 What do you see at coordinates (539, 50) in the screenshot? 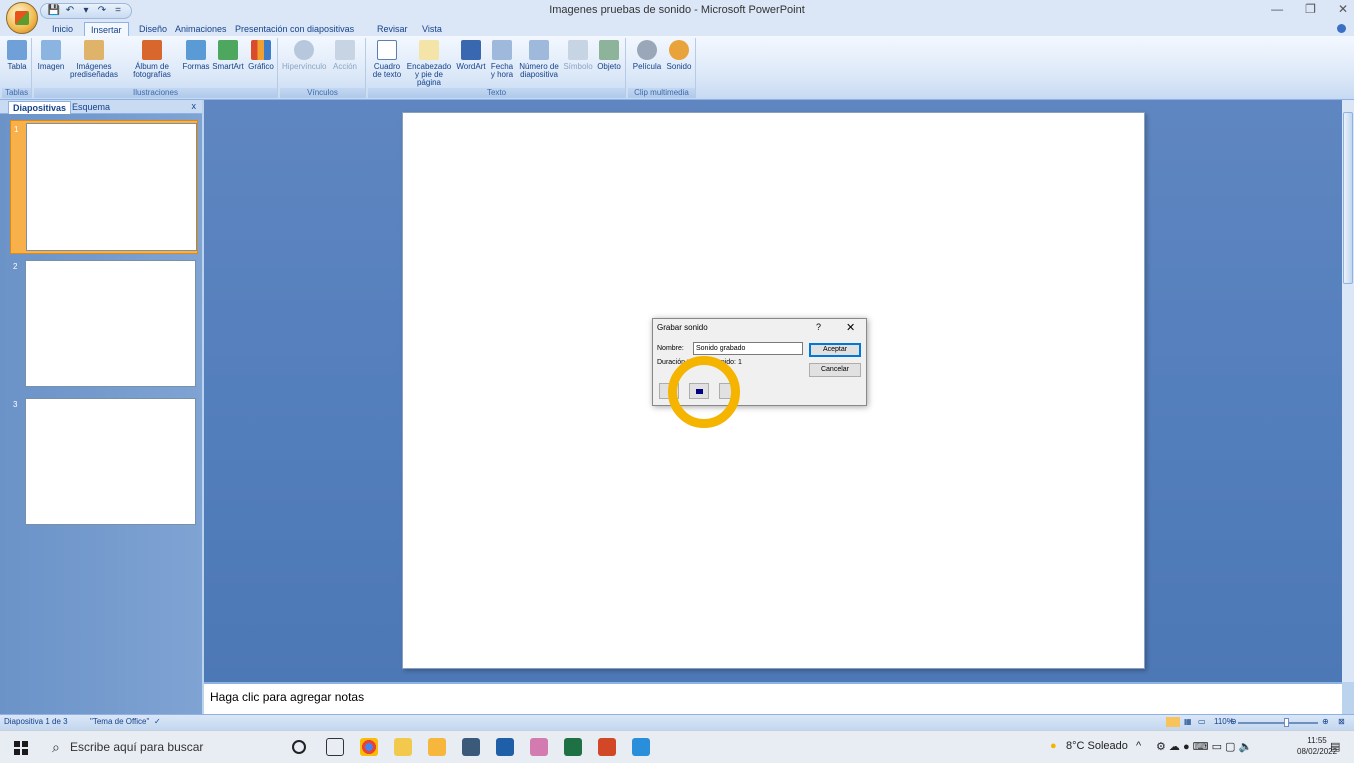
I see `slide-number-icon` at bounding box center [539, 50].